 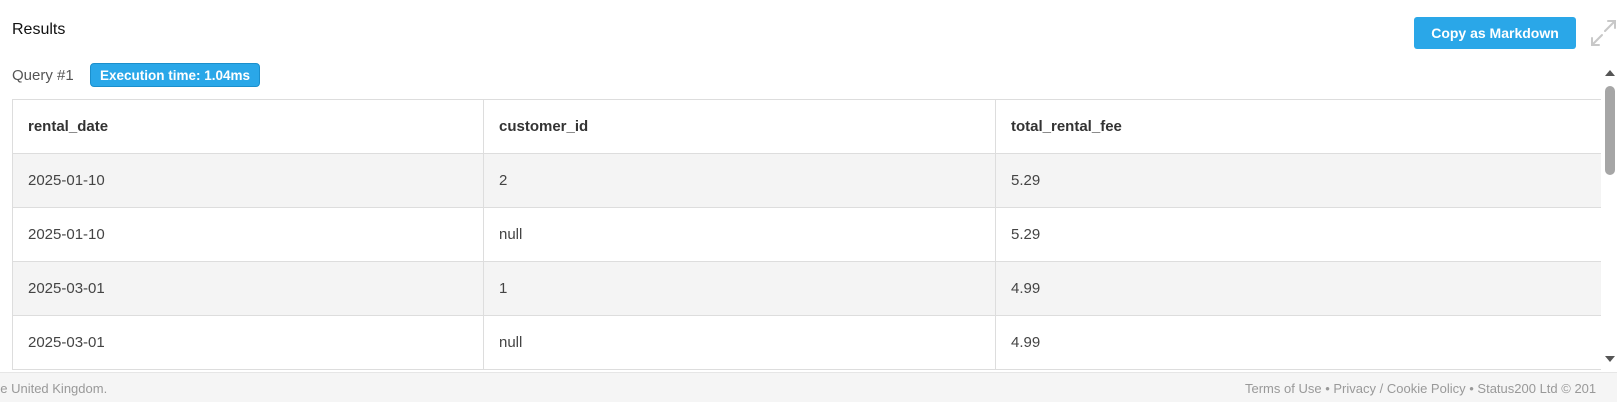 What do you see at coordinates (1610, 130) in the screenshot?
I see `scrollbar-thumb` at bounding box center [1610, 130].